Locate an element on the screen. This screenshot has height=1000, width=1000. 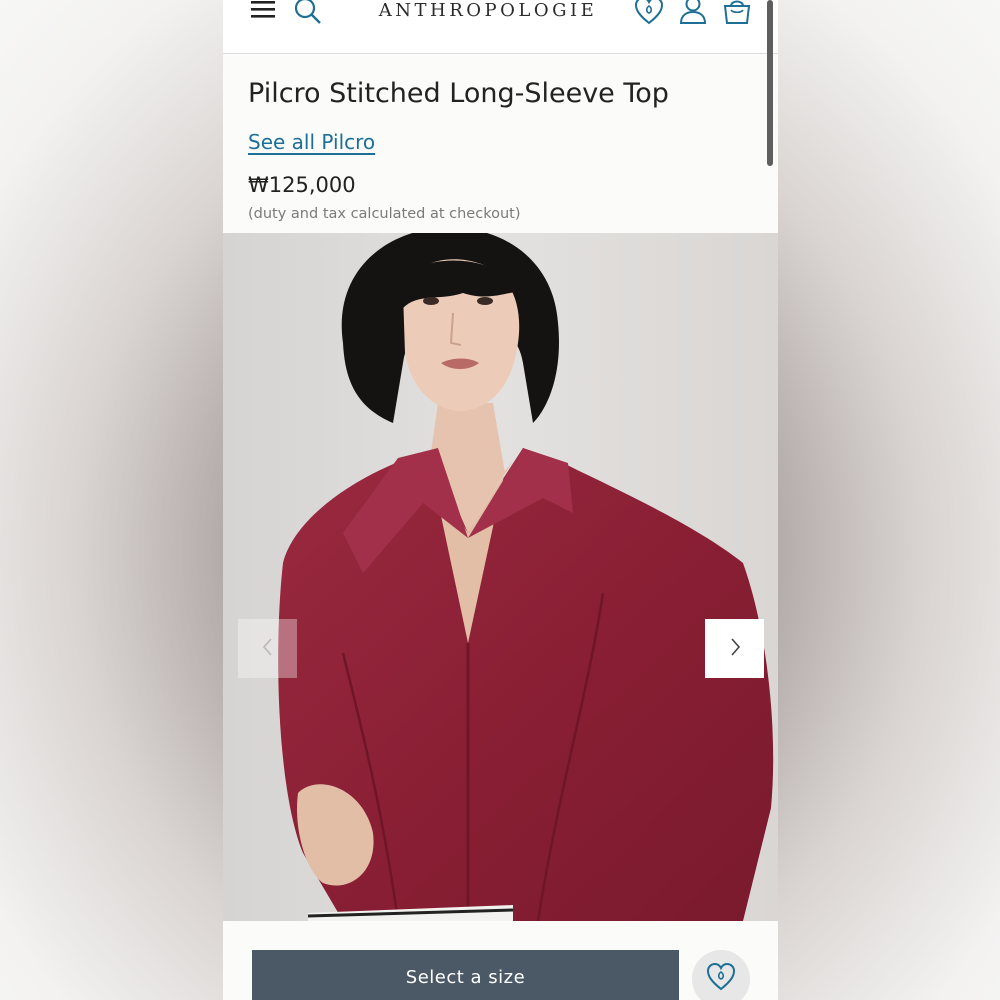
chevron-right-icon is located at coordinates (735, 649).